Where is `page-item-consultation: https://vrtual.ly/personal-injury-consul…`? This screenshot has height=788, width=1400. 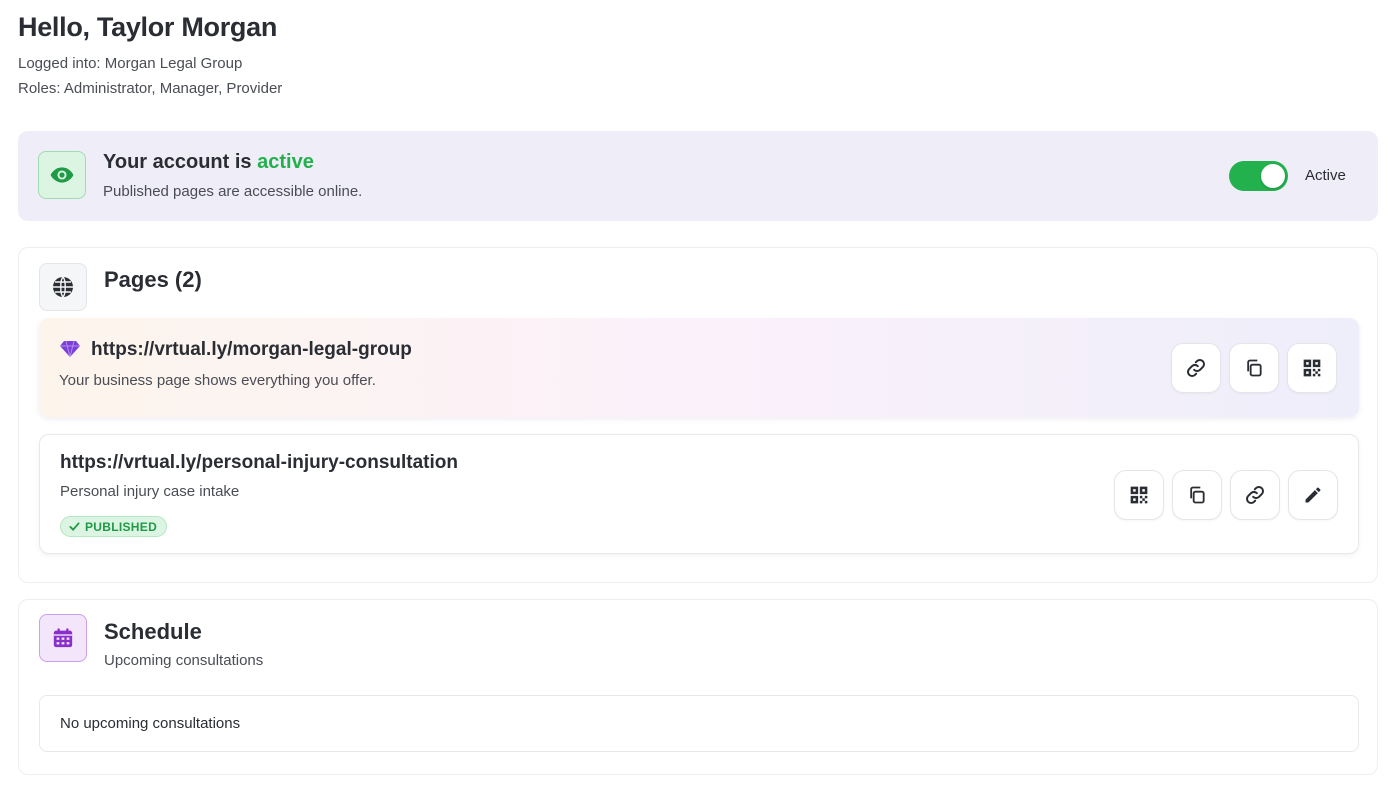
page-item-consultation: https://vrtual.ly/personal-injury-consul… is located at coordinates (699, 494).